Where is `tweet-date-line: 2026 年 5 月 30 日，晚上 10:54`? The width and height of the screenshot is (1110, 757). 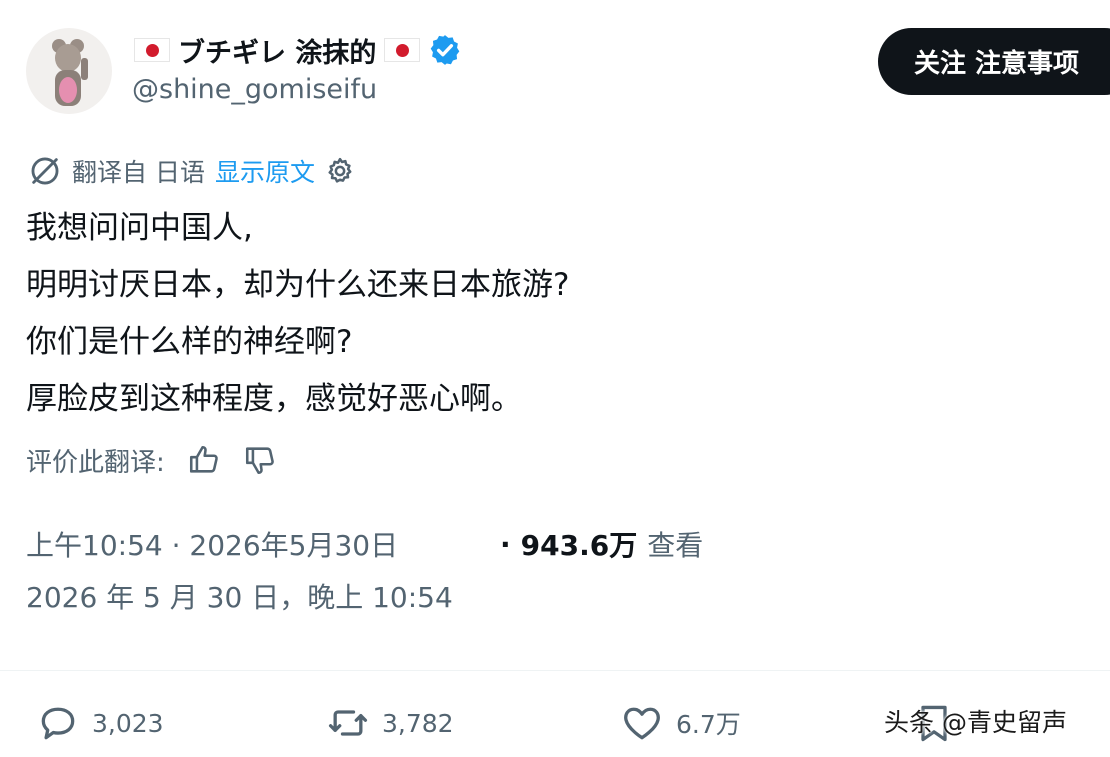 tweet-date-line: 2026 年 5 月 30 日，晚上 10:54 is located at coordinates (239, 597).